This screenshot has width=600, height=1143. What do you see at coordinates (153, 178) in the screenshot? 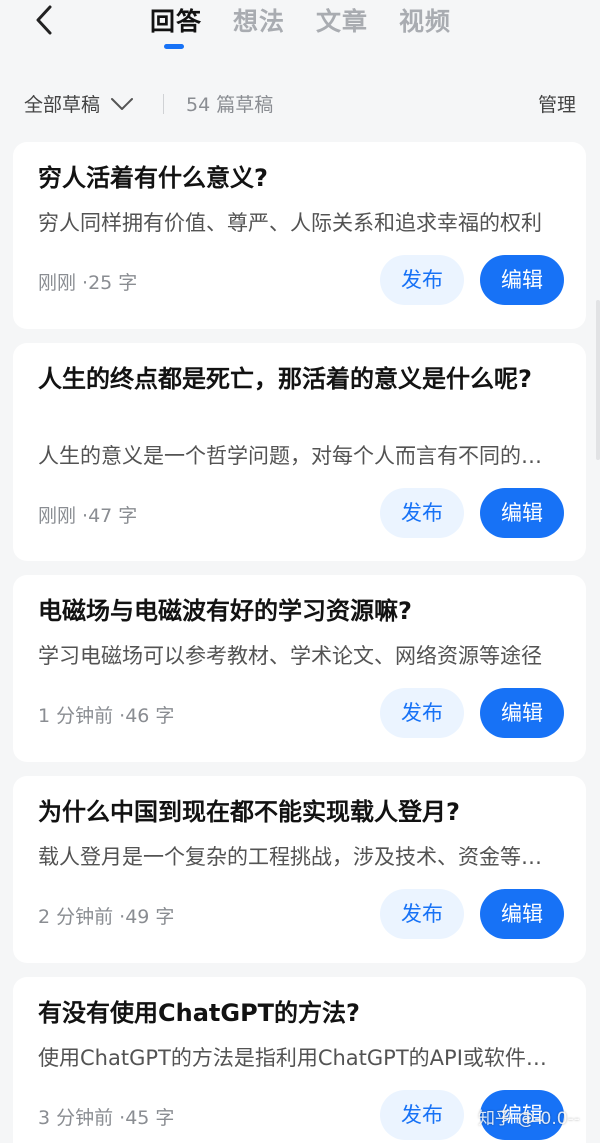
I see `draft-title: 穷人活着有什么意义?` at bounding box center [153, 178].